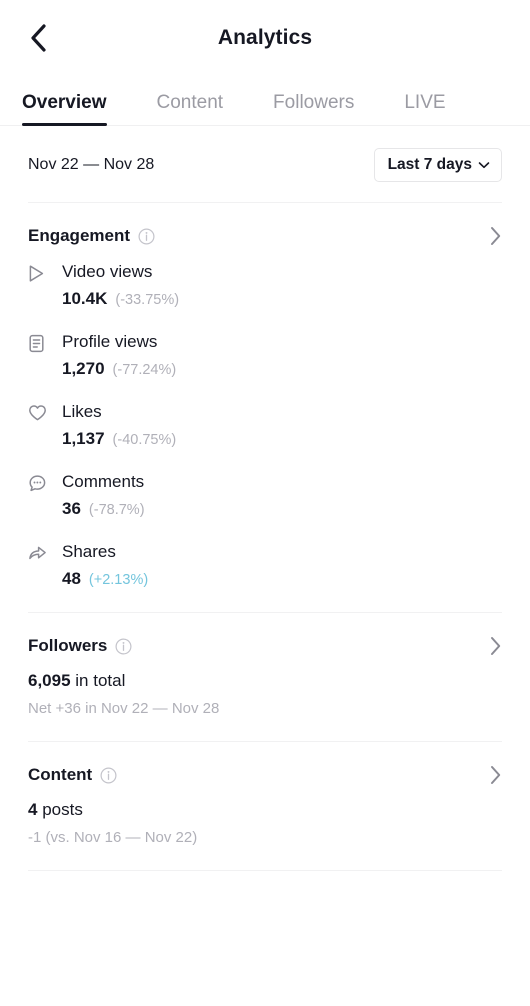 The width and height of the screenshot is (530, 1006). What do you see at coordinates (265, 285) in the screenshot?
I see `metric-row: Video views 10.4K (-33.75%)` at bounding box center [265, 285].